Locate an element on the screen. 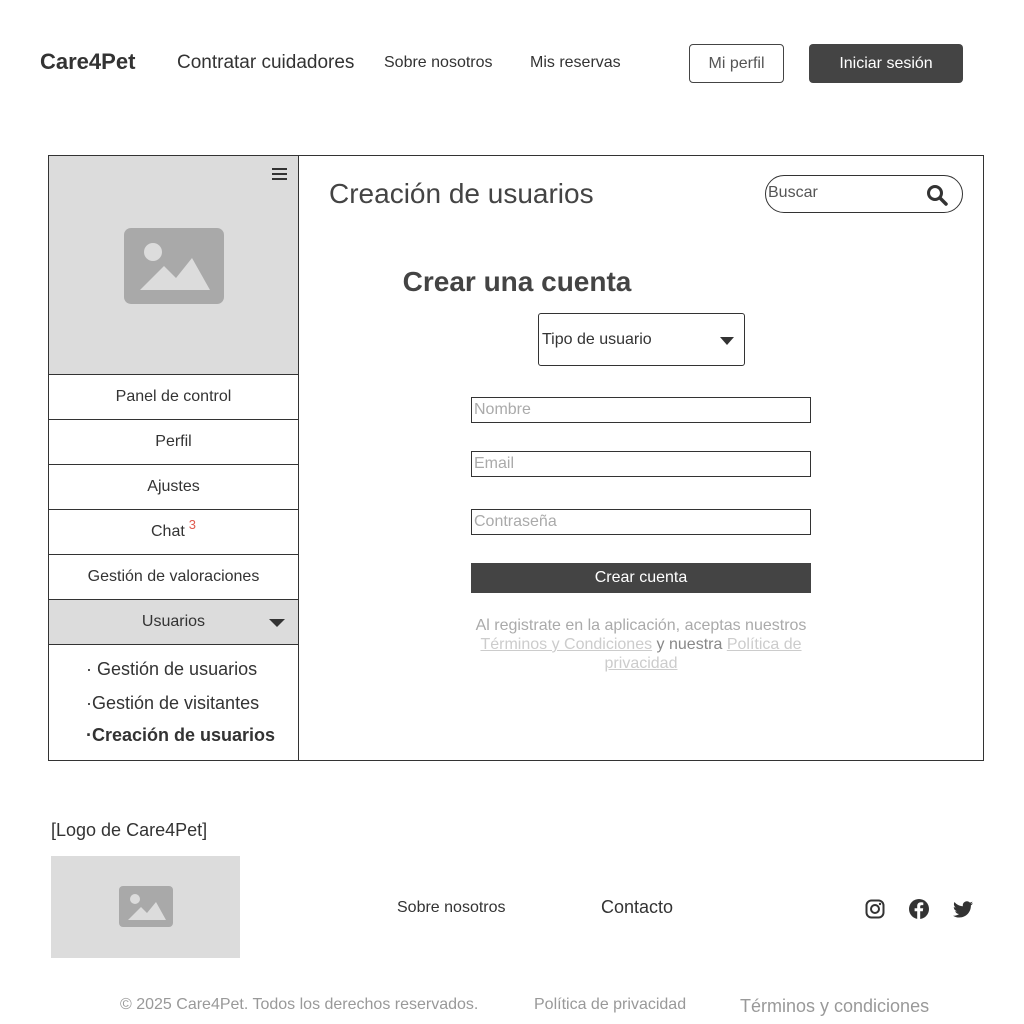  footer-logo-label: [Logo de Care4Pet] is located at coordinates (129, 830).